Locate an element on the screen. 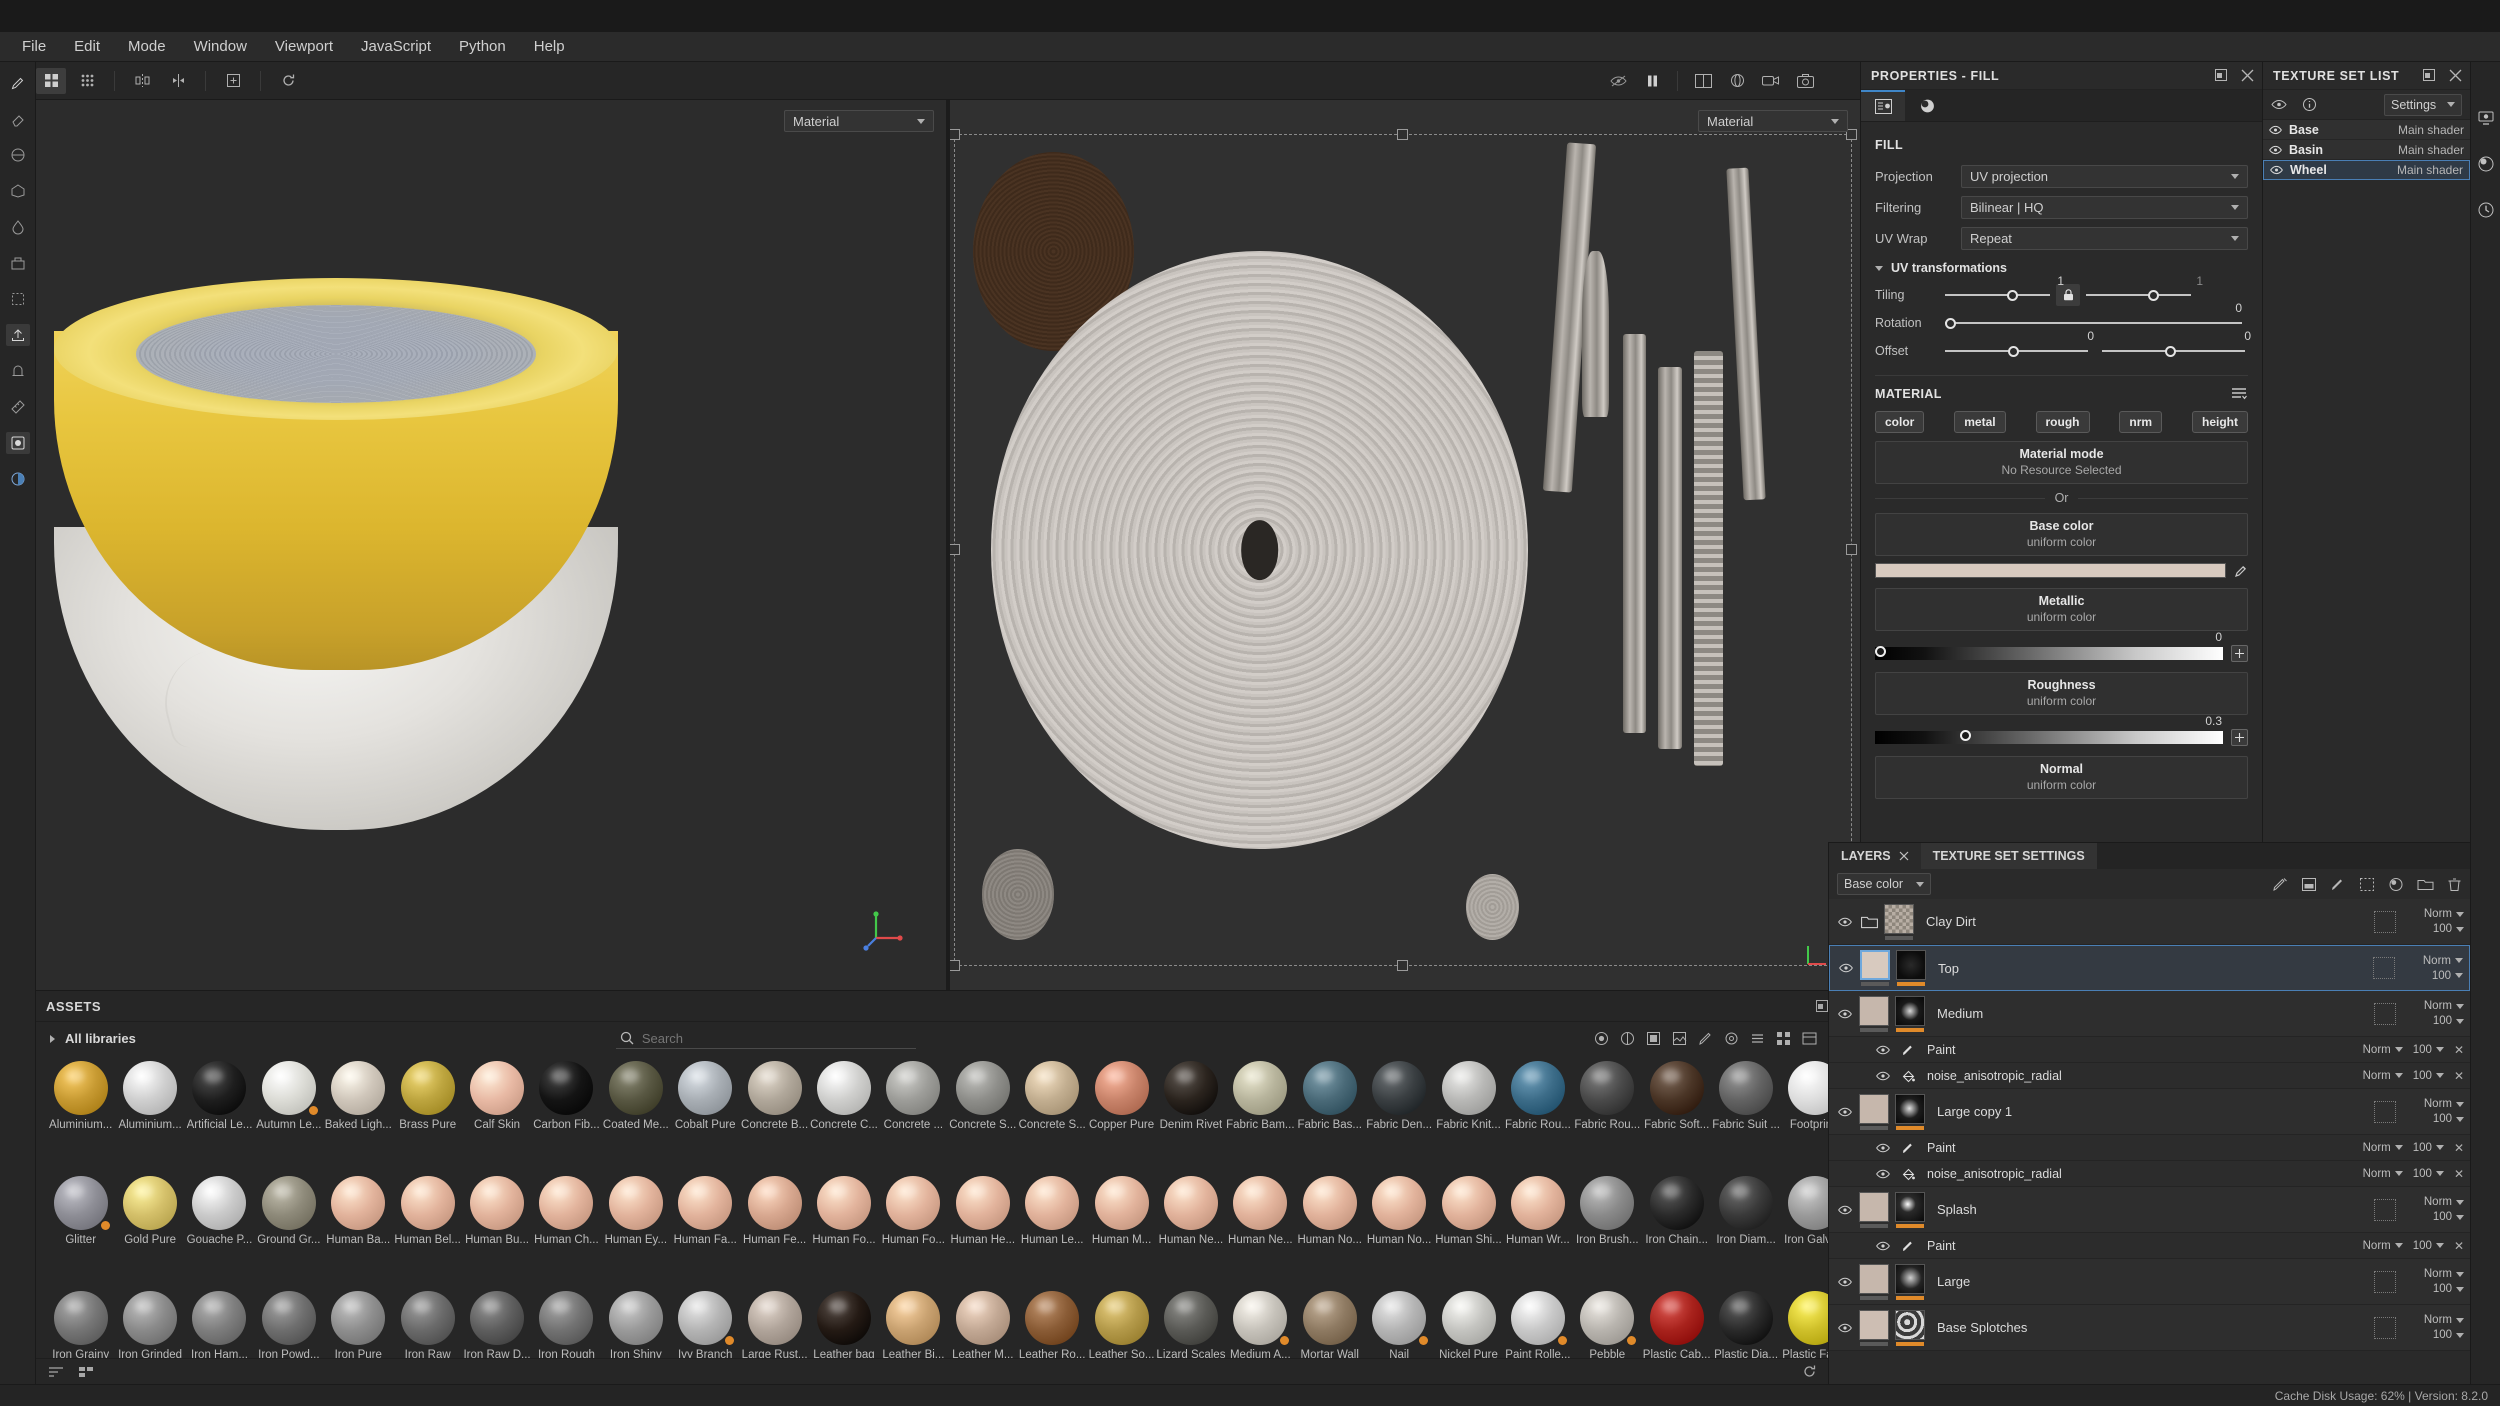 The image size is (2500, 1406). shader-settings-icon is located at coordinates (2486, 164).